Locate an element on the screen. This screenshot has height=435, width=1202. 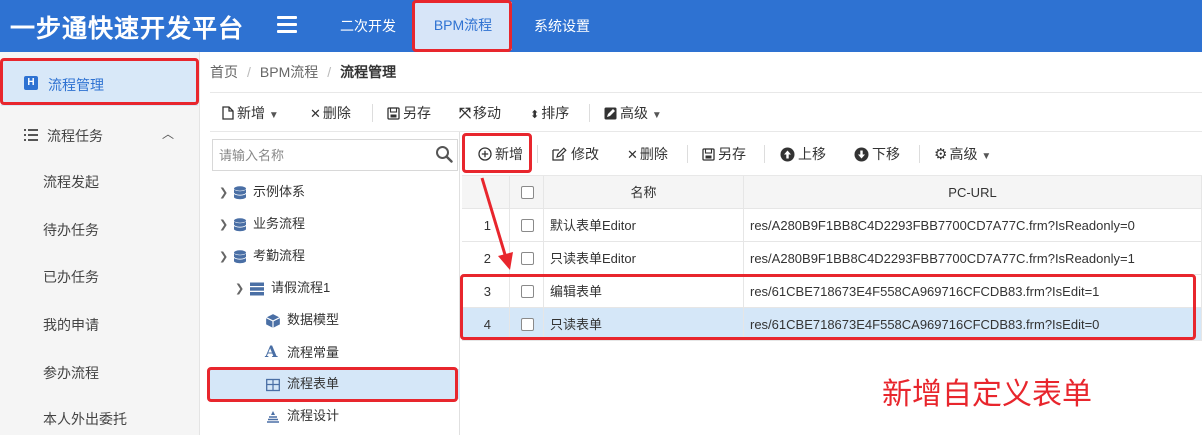
edit-square-icon is located at coordinates (610, 113).